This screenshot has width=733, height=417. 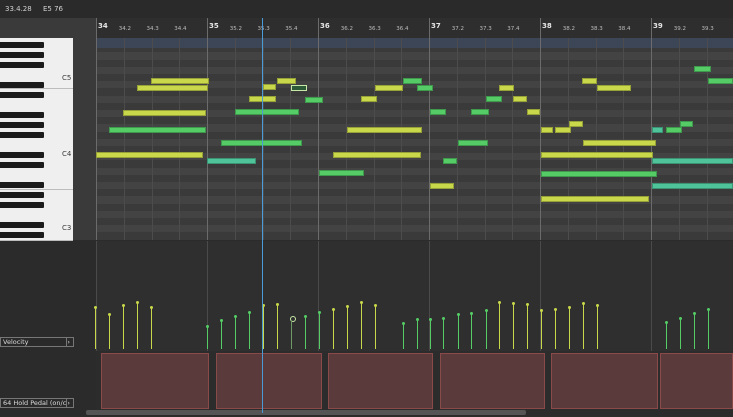 I want to click on horizontal-scrollbar, so click(x=306, y=412).